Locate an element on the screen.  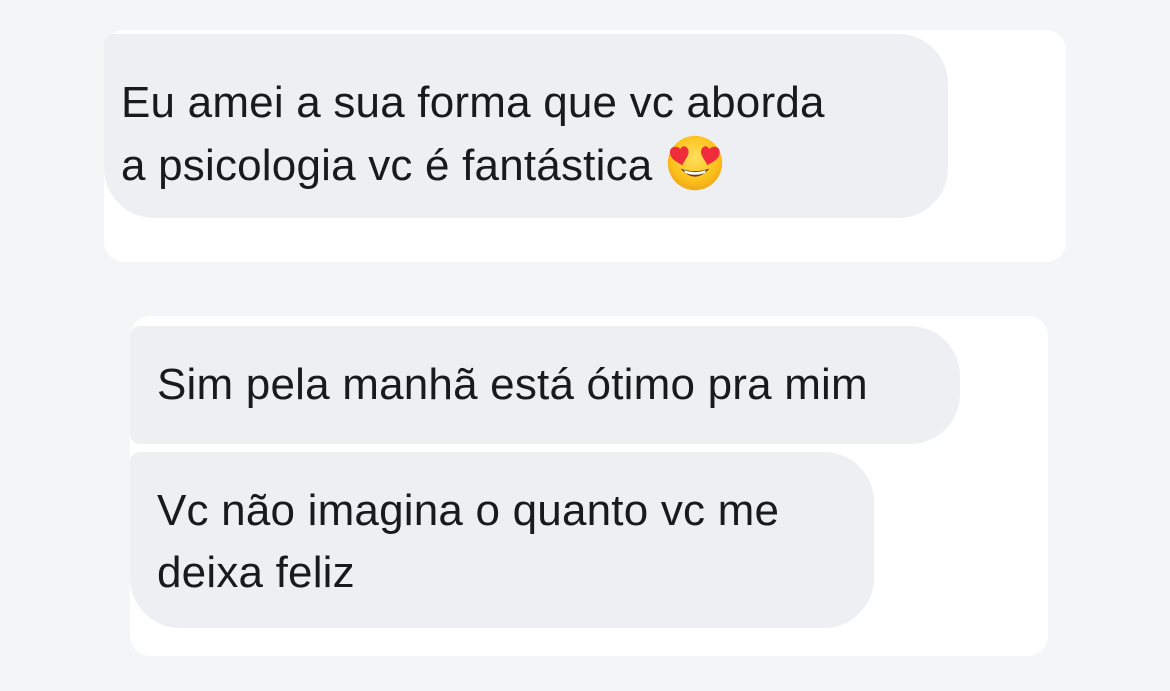
message-text: a psicologia vc é fantástica is located at coordinates (387, 165).